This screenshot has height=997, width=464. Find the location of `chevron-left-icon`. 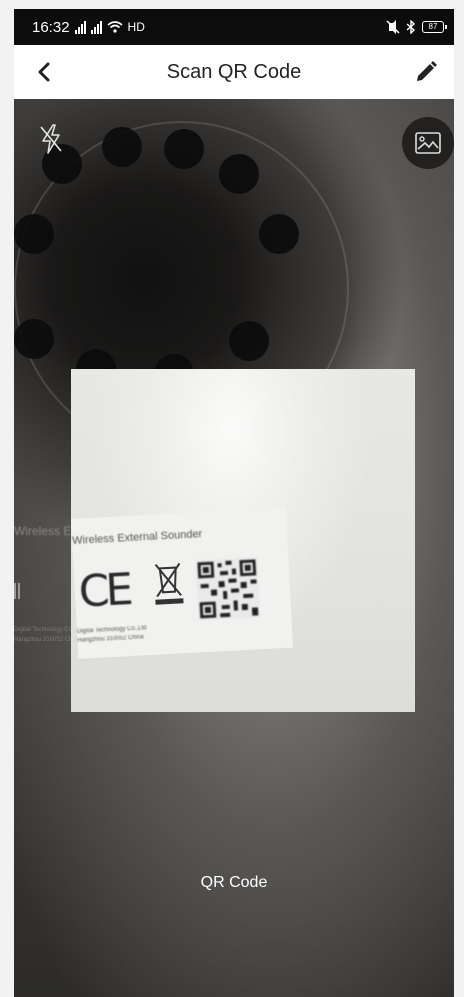

chevron-left-icon is located at coordinates (44, 72).